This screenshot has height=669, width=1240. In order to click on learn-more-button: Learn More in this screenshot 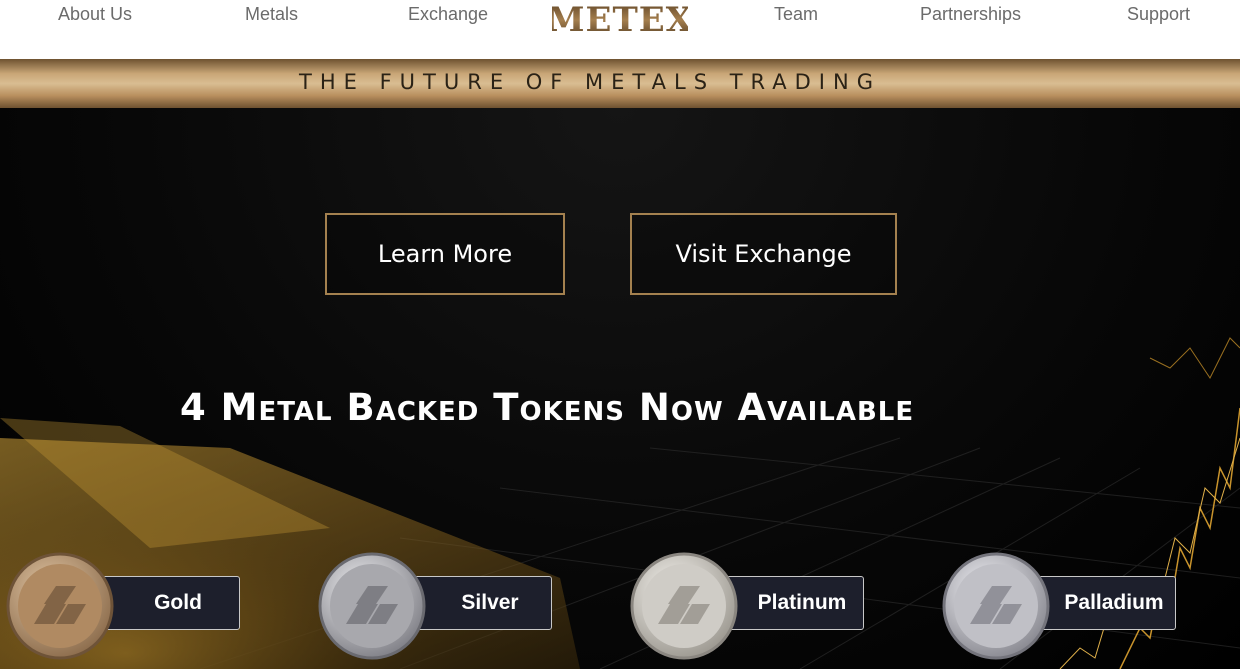, I will do `click(445, 254)`.